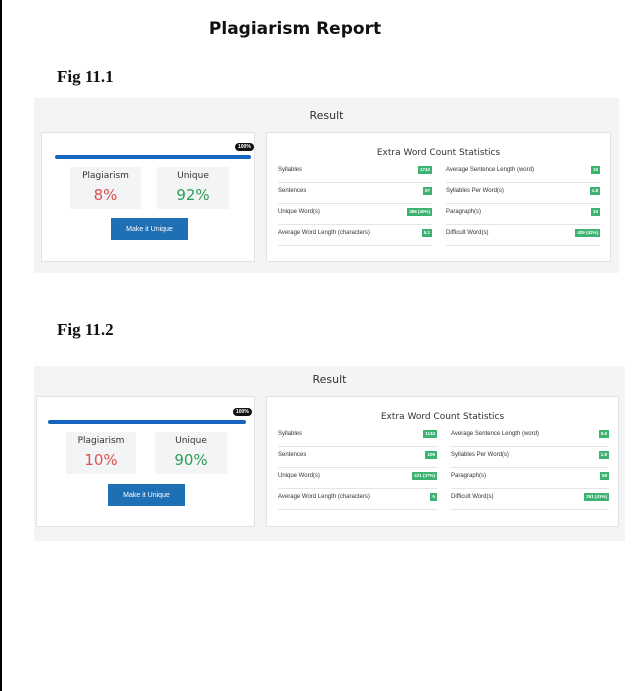 This screenshot has width=635, height=691. What do you see at coordinates (431, 455) in the screenshot?
I see `stat-badge: 109` at bounding box center [431, 455].